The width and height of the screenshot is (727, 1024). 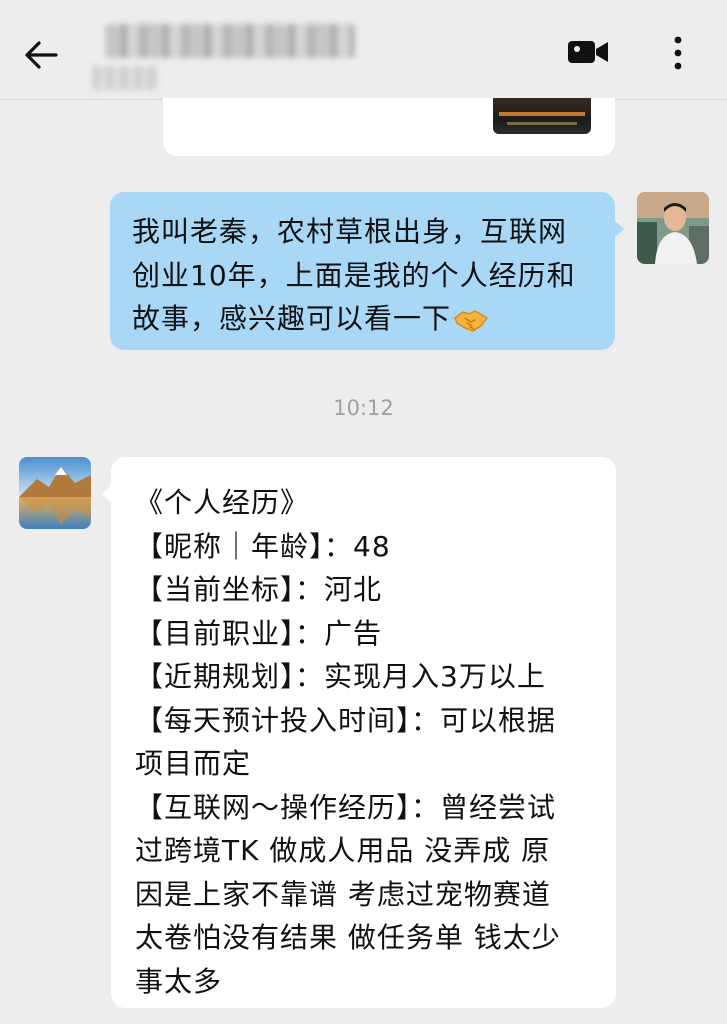 I want to click on message-line: 我叫老秦，农村草根出身，互联网, so click(x=350, y=231).